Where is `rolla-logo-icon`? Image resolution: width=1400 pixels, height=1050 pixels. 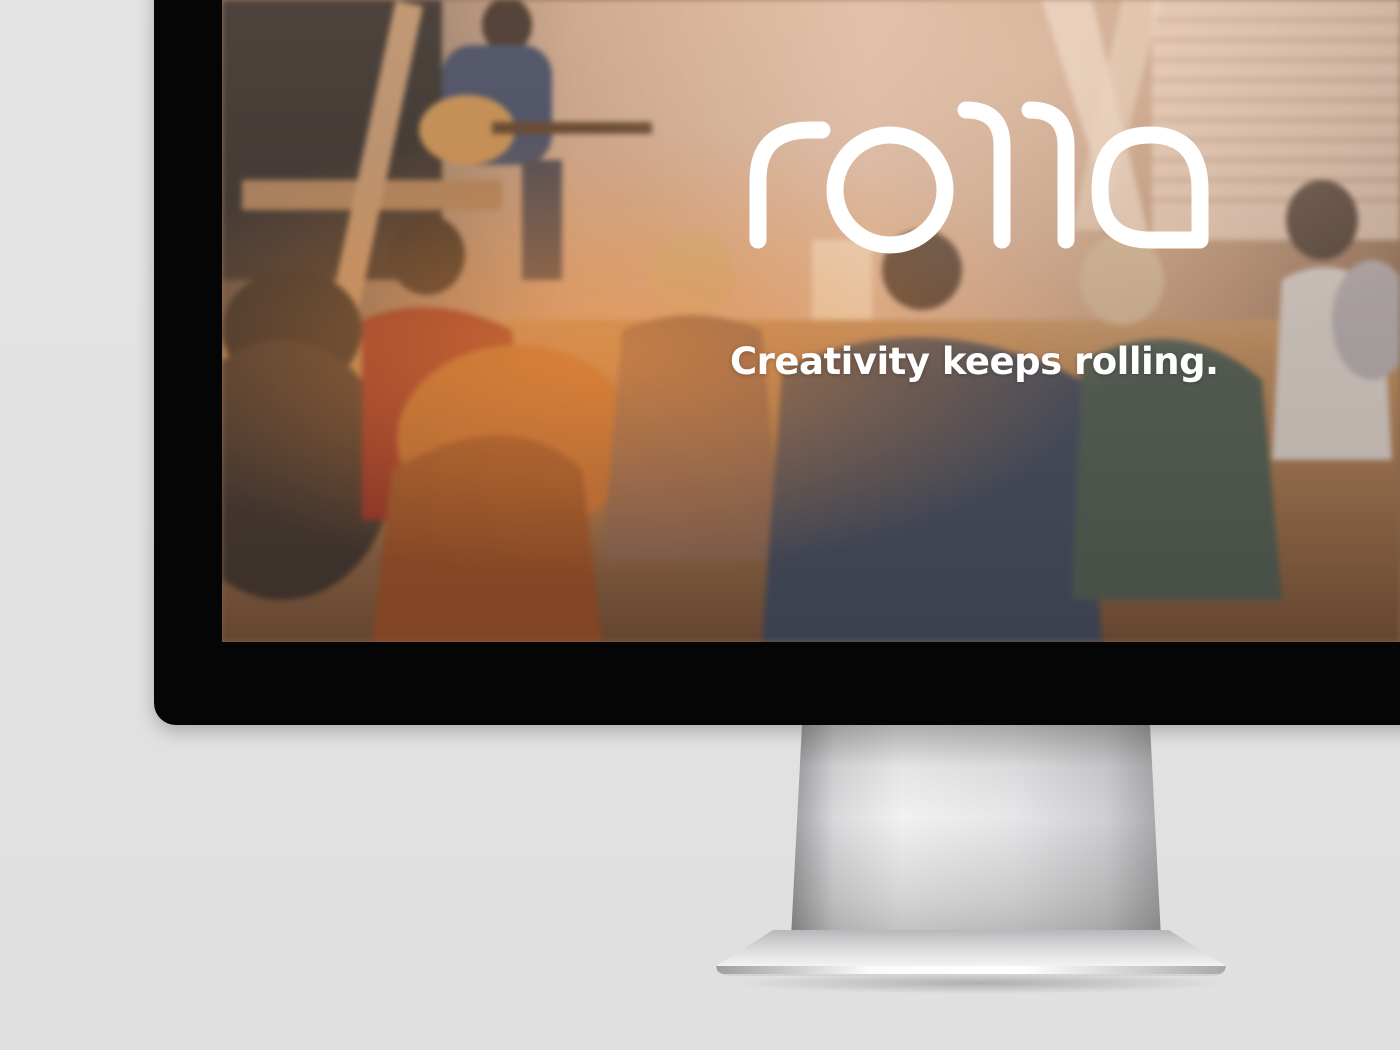
rolla-logo-icon is located at coordinates (990, 170).